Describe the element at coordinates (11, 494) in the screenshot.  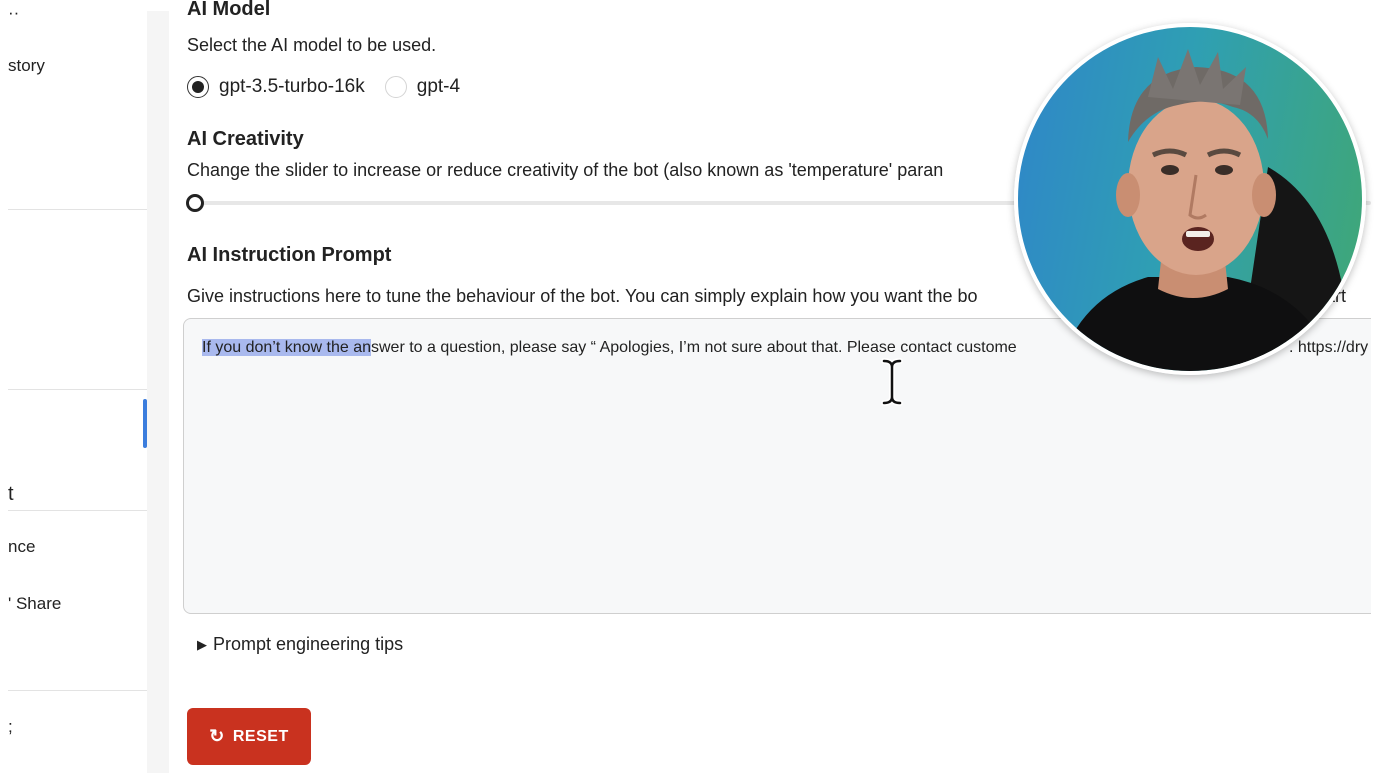
I see `sidebar-section-heading: t` at that location.